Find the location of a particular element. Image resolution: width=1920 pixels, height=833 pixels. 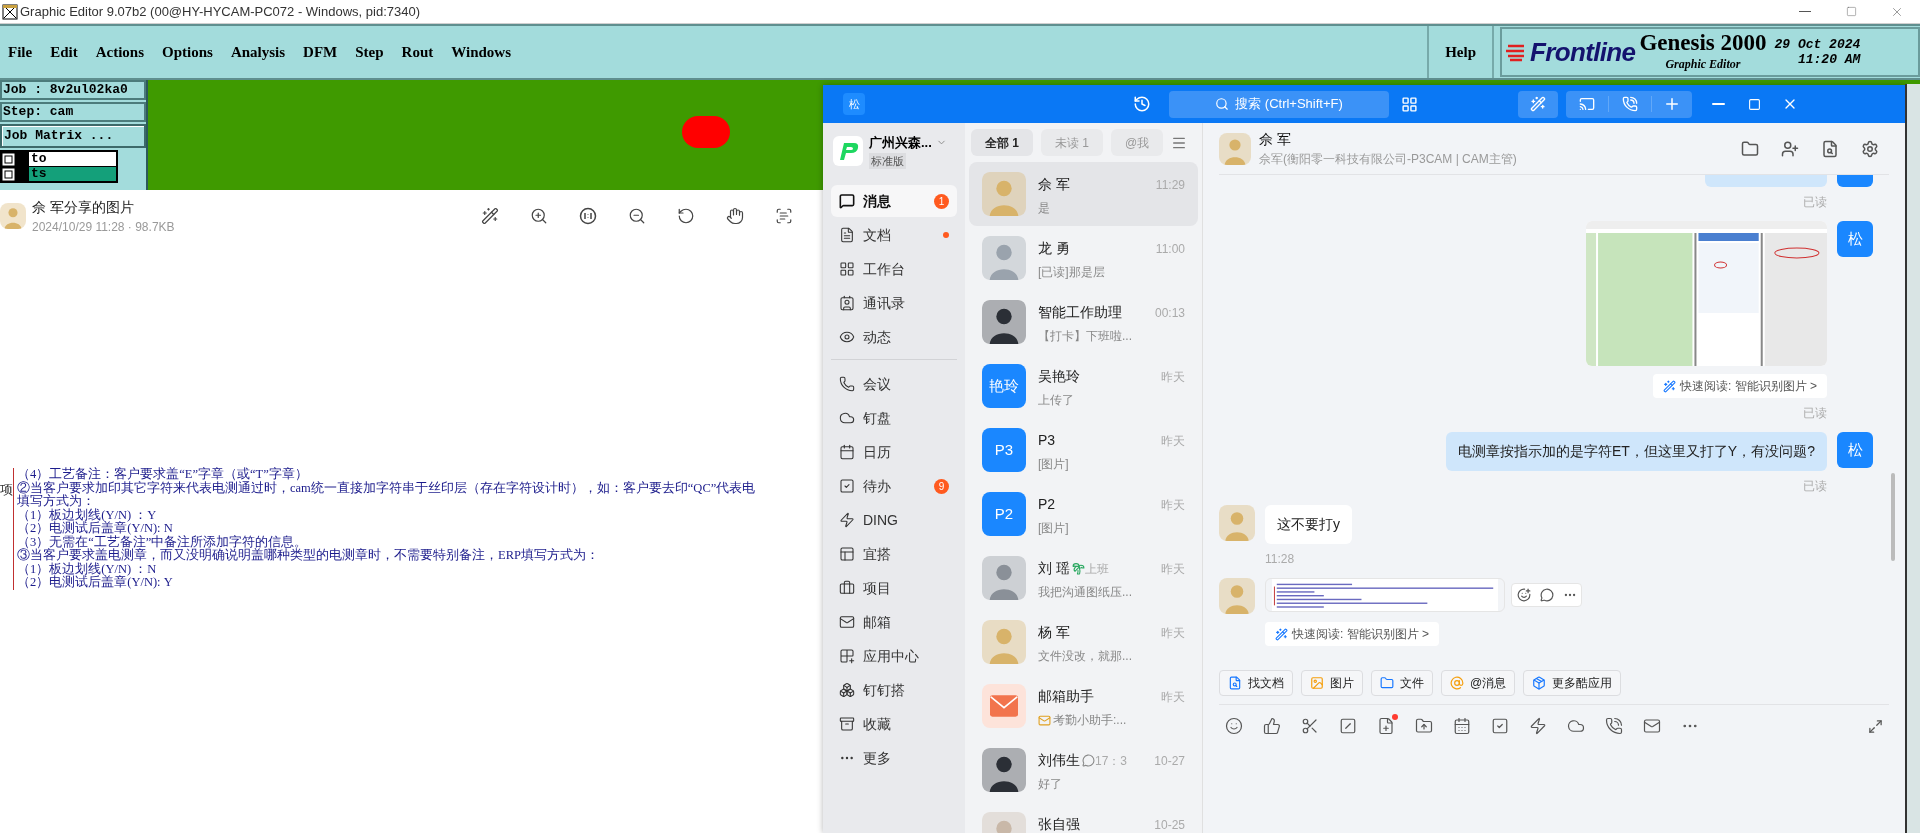

phone-button is located at coordinates (1630, 104).